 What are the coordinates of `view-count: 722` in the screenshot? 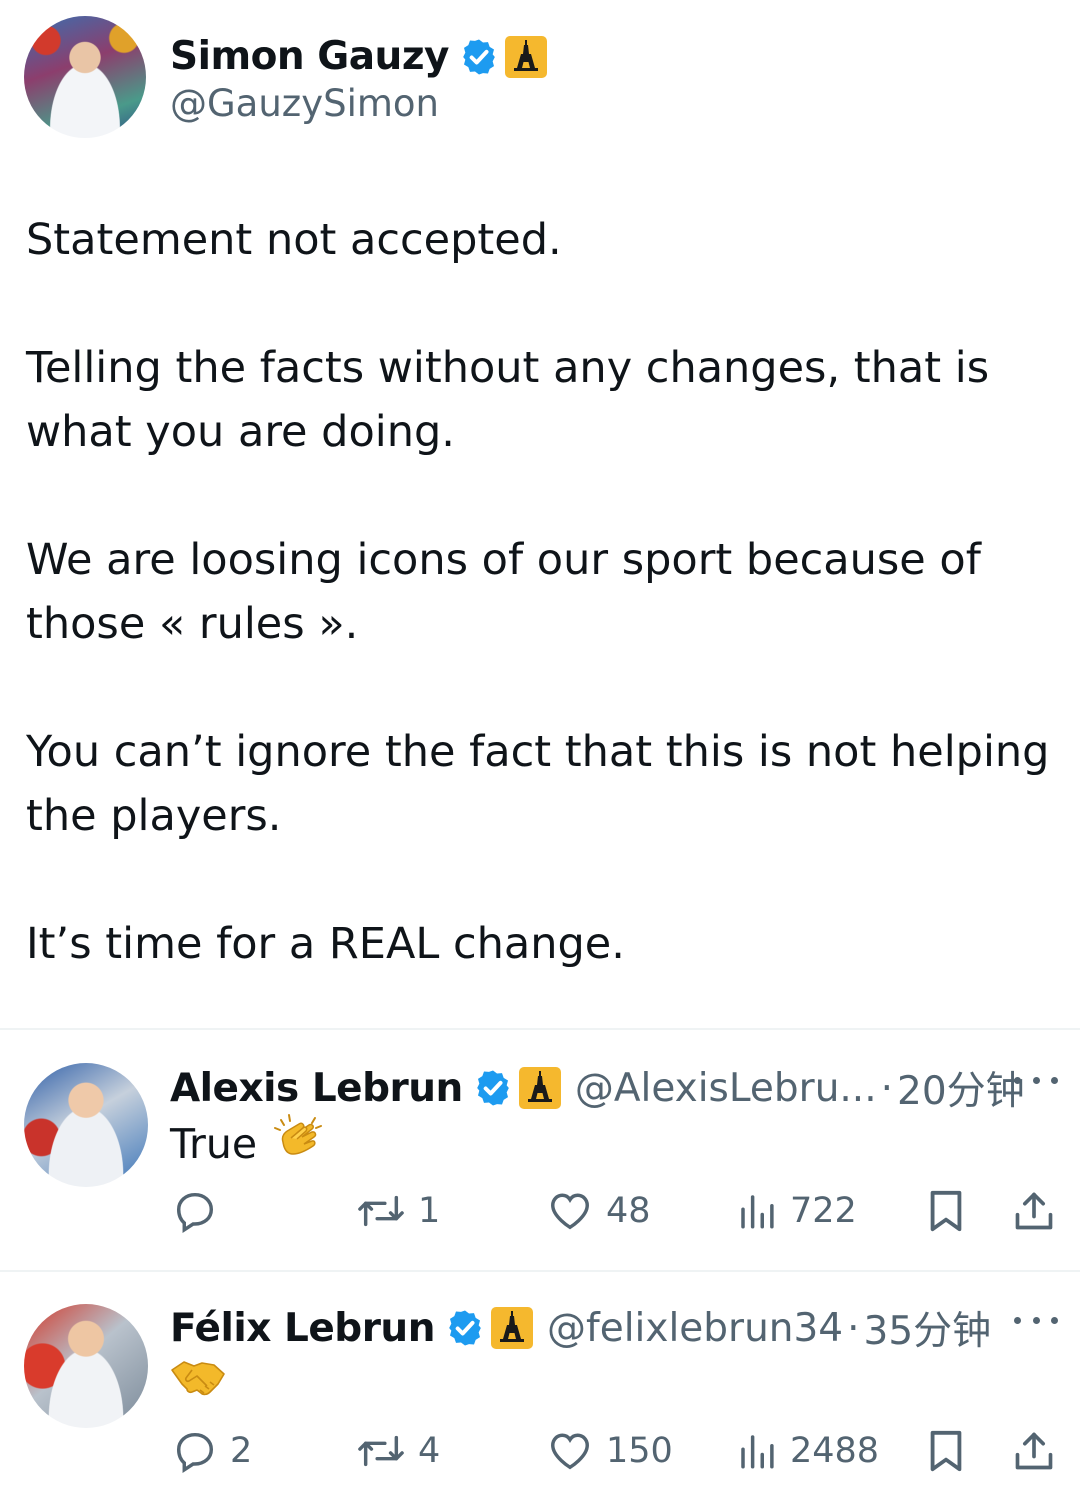 It's located at (823, 1211).